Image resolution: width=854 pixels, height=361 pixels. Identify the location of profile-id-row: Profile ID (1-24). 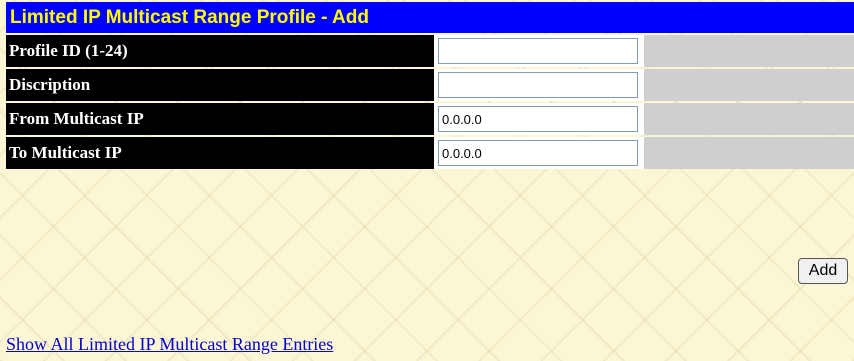
(430, 51).